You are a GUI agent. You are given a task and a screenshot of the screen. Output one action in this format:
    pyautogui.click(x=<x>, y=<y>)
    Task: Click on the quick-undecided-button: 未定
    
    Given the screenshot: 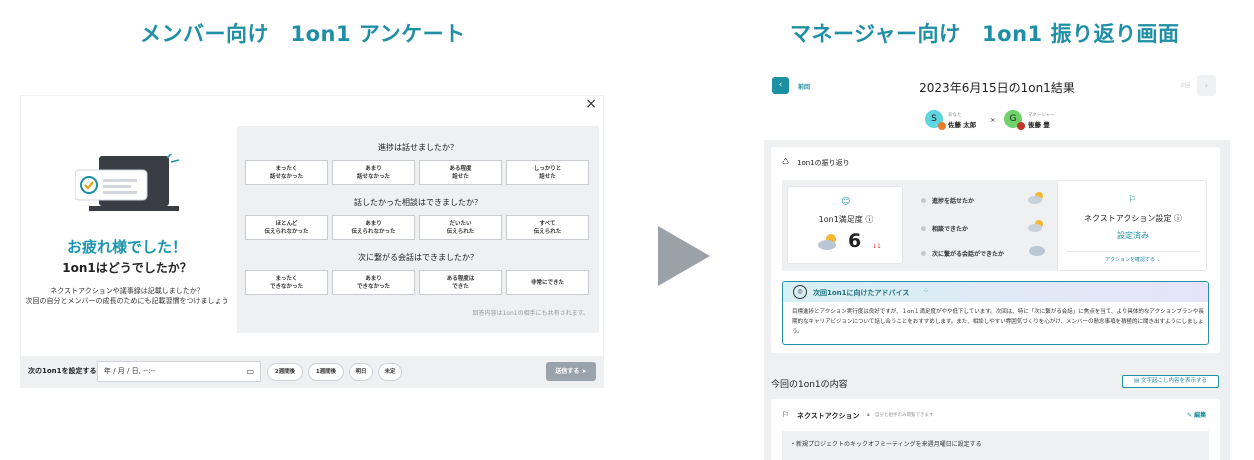 What is the action you would take?
    pyautogui.click(x=390, y=372)
    